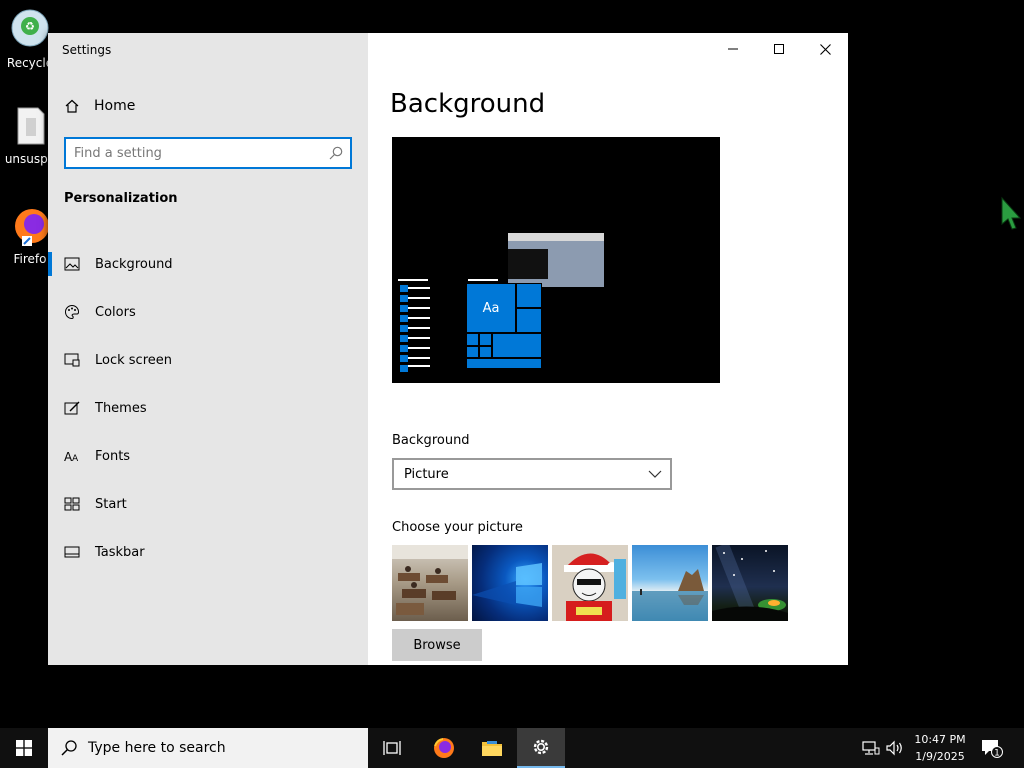 The width and height of the screenshot is (1024, 768). I want to click on network-tray-button, so click(871, 748).